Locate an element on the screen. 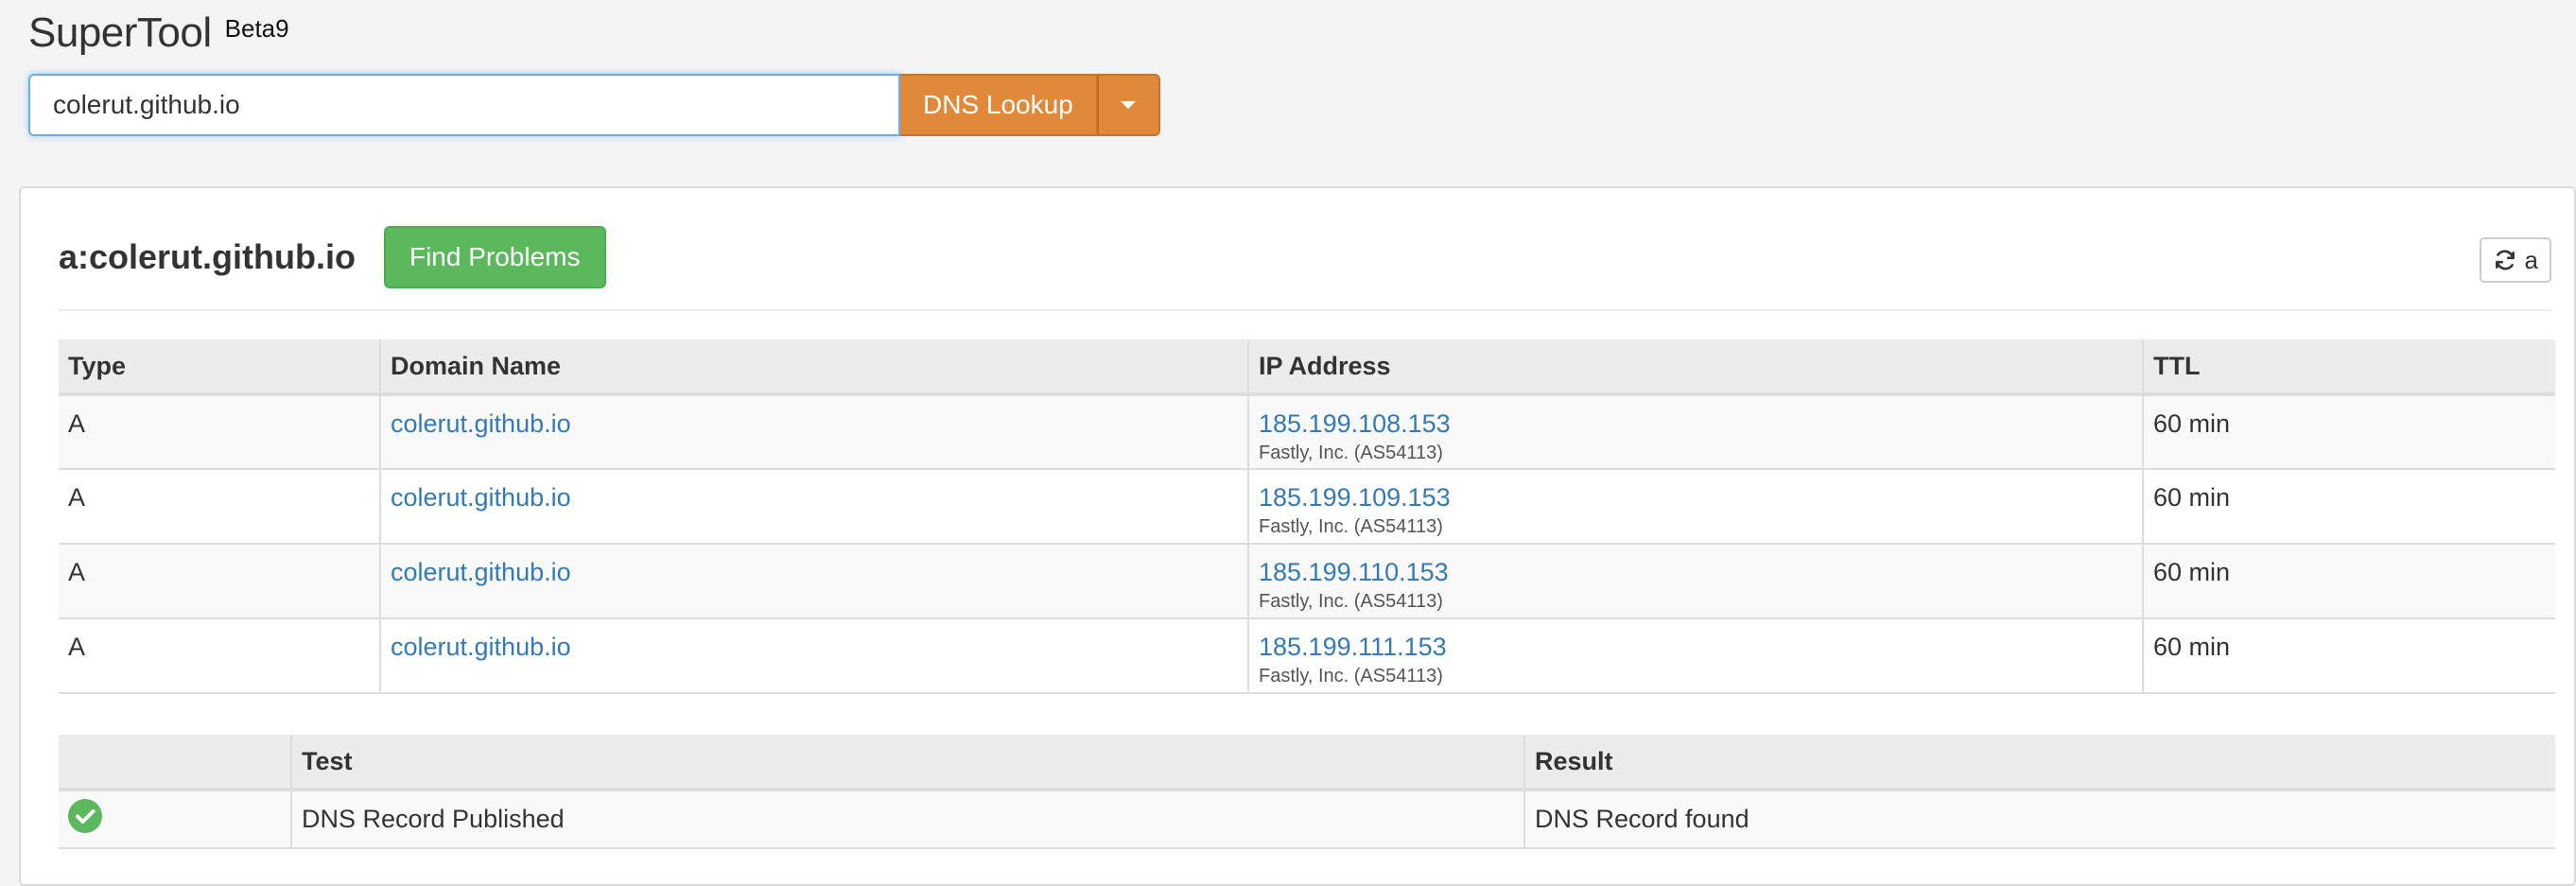  ip-link: 185.199.108.153 is located at coordinates (1355, 423).